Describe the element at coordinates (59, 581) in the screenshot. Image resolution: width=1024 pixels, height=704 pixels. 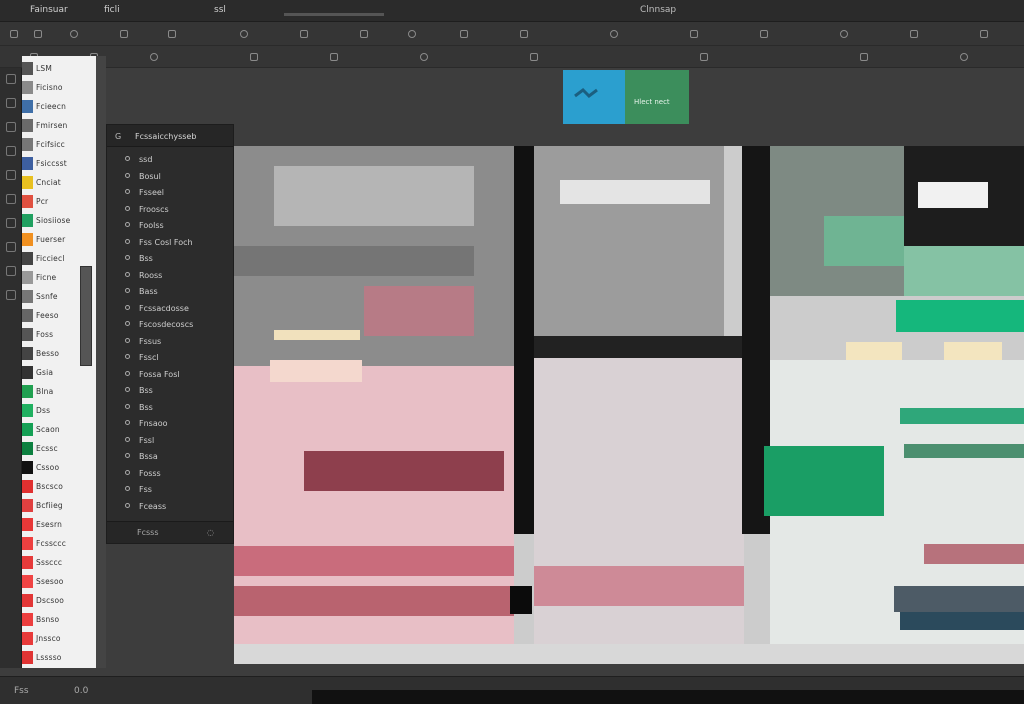
I see `swatch-row: Ssesoo` at that location.